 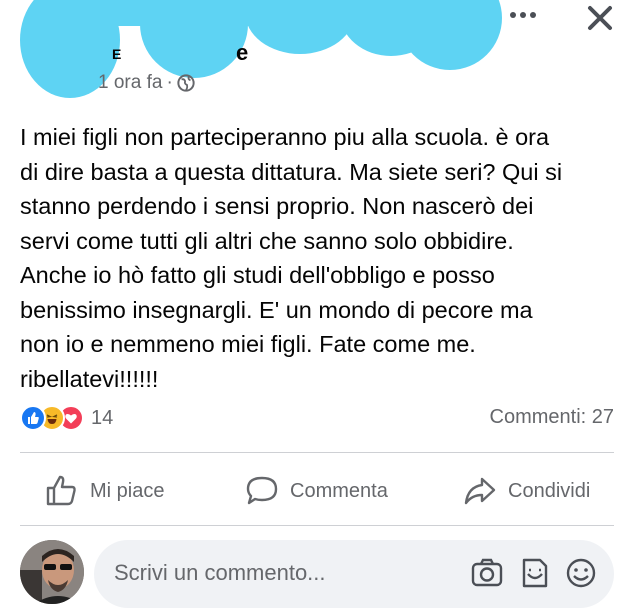 I want to click on comment-icon, so click(x=262, y=490).